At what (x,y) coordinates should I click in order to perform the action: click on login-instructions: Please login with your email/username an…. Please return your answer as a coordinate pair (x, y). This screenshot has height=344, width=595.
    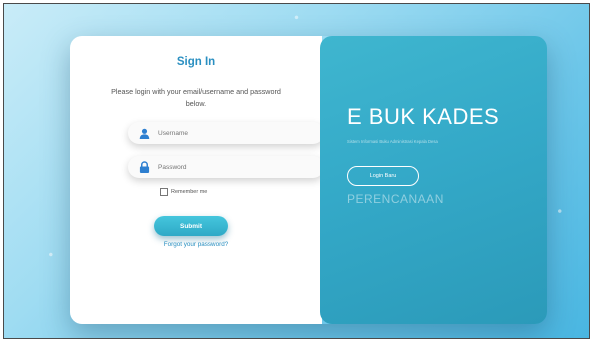
    Looking at the image, I should click on (196, 97).